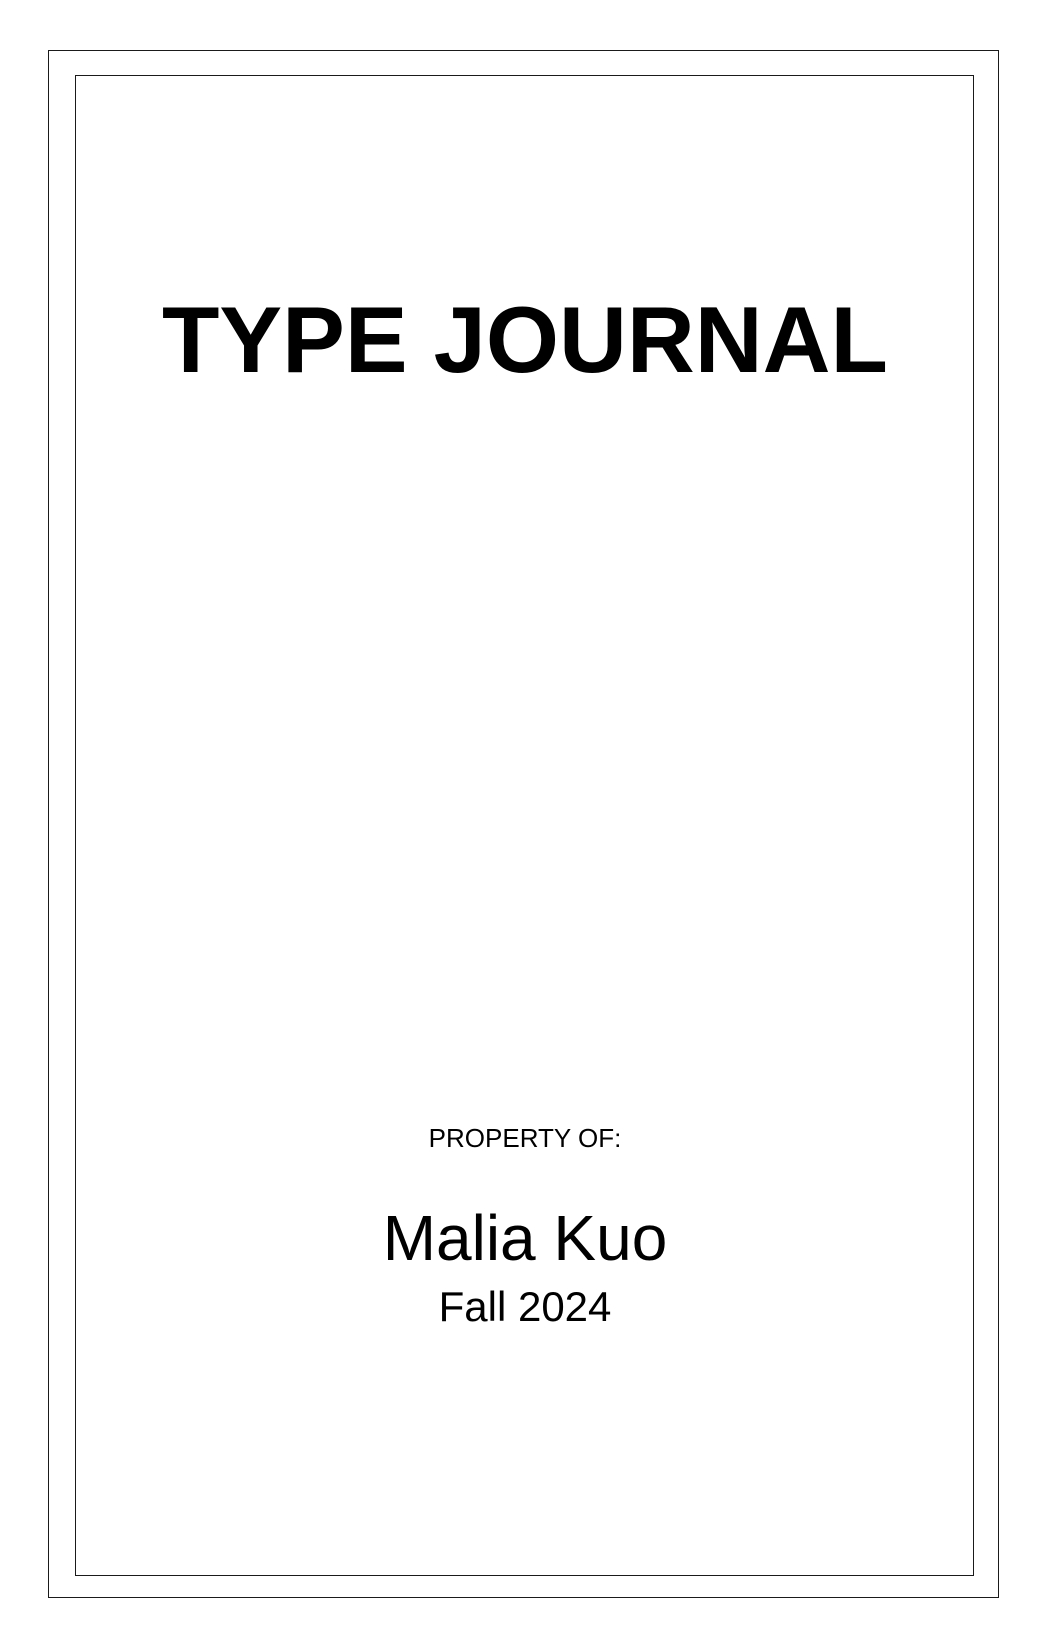 Image resolution: width=1050 pixels, height=1650 pixels. Describe the element at coordinates (525, 339) in the screenshot. I see `journal-title: TYPE JOURNAL` at that location.